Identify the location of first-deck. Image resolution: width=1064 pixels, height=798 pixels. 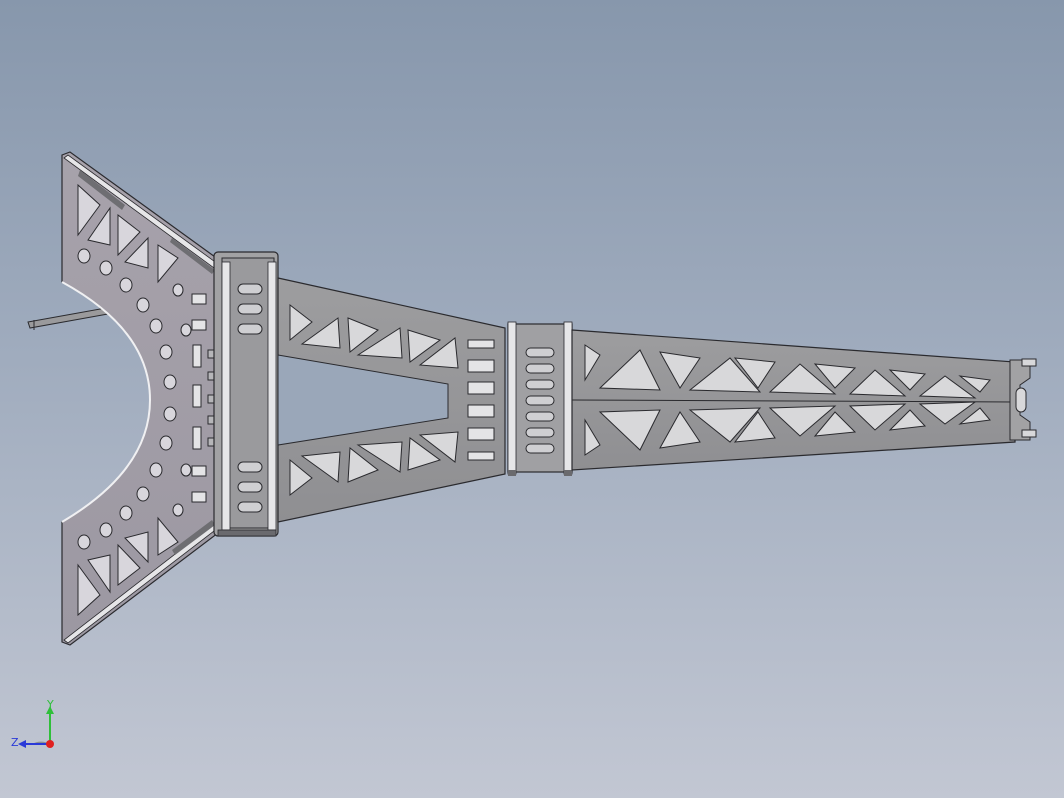
(246, 394).